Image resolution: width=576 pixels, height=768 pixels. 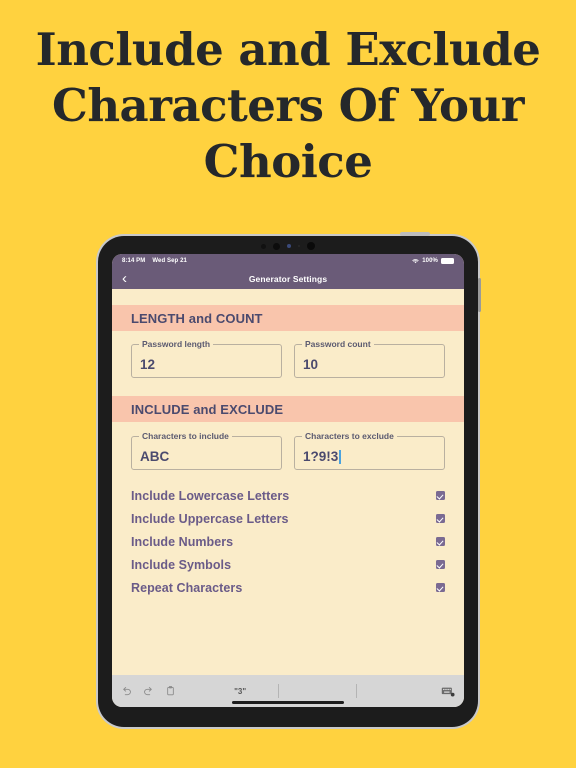 What do you see at coordinates (340, 456) in the screenshot?
I see `text-cursor` at bounding box center [340, 456].